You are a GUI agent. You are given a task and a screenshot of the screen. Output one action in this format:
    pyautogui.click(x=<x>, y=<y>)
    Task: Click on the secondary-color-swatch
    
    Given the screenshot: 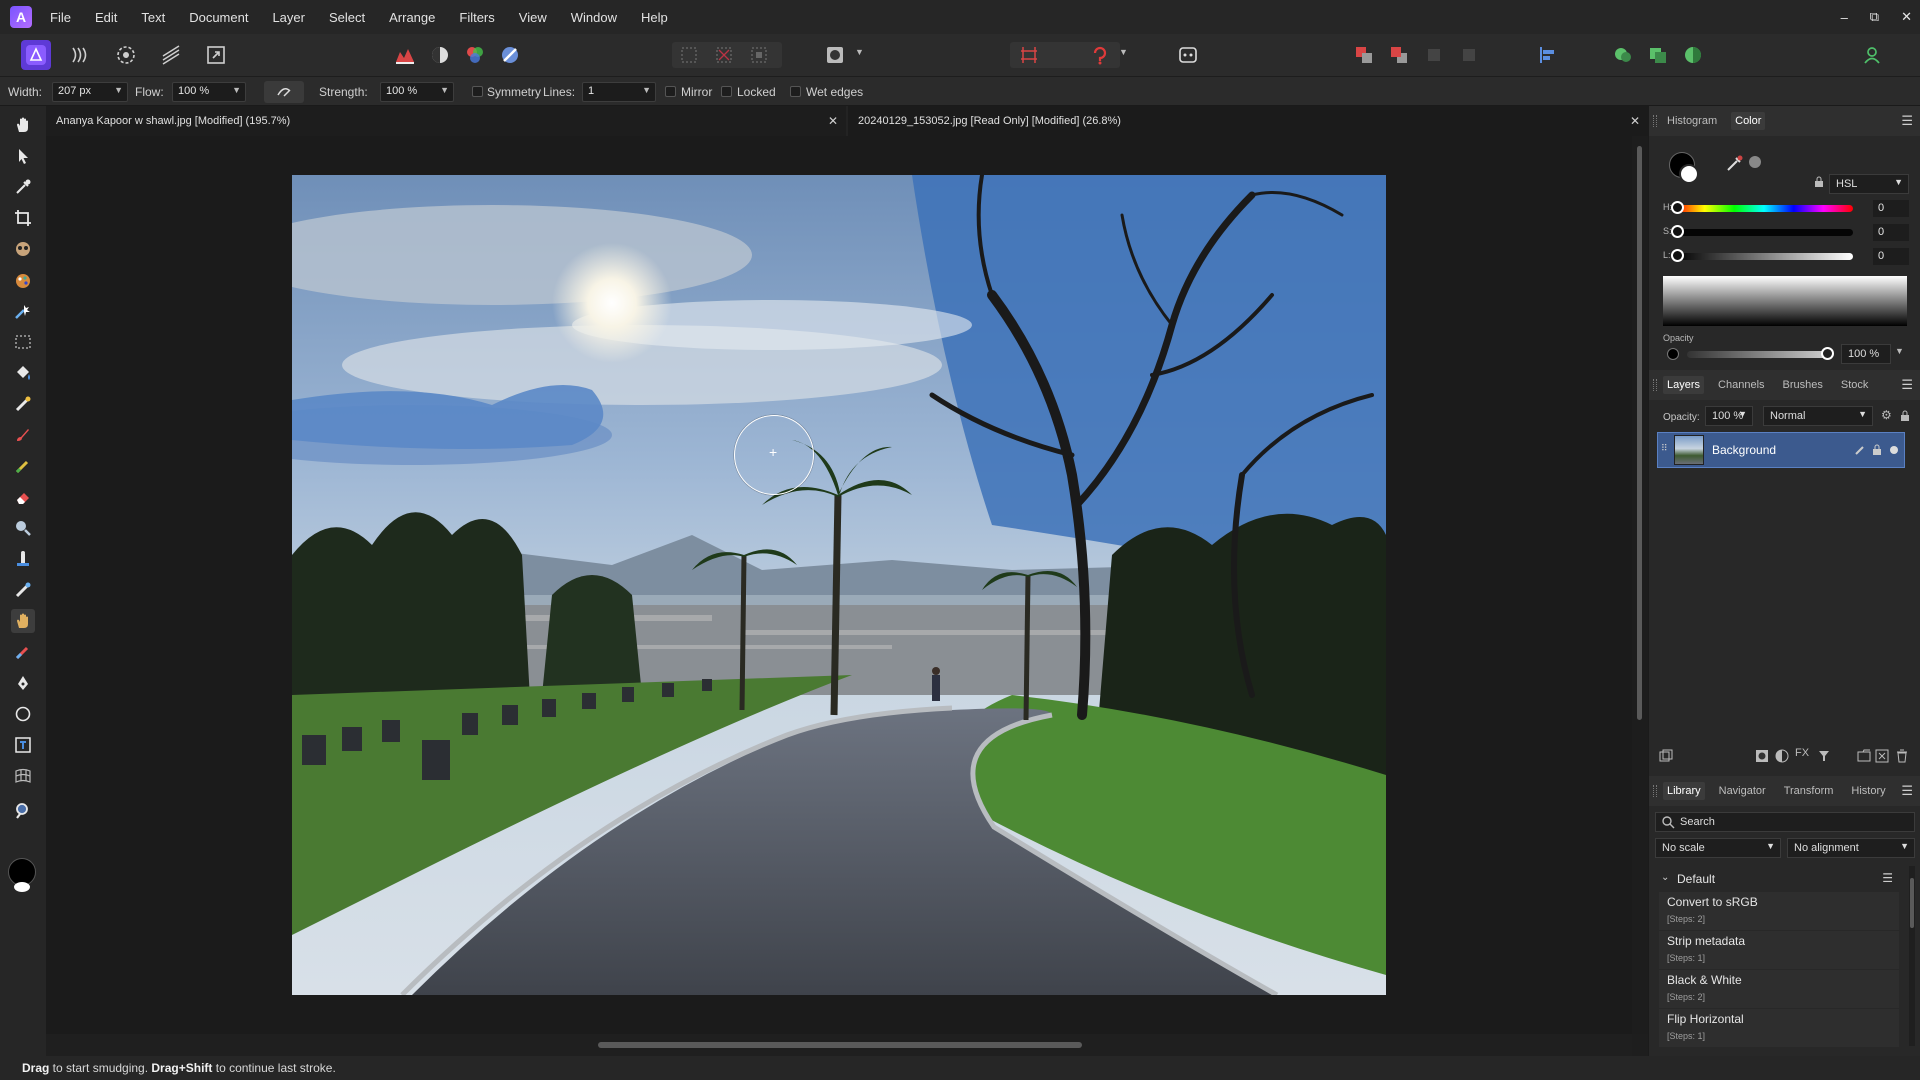 What is the action you would take?
    pyautogui.click(x=22, y=887)
    